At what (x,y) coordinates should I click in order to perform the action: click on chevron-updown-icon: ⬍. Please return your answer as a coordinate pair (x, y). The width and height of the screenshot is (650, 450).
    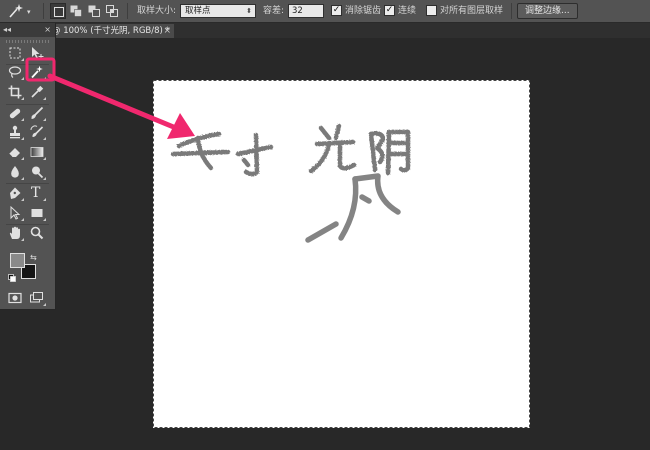
    Looking at the image, I should click on (249, 11).